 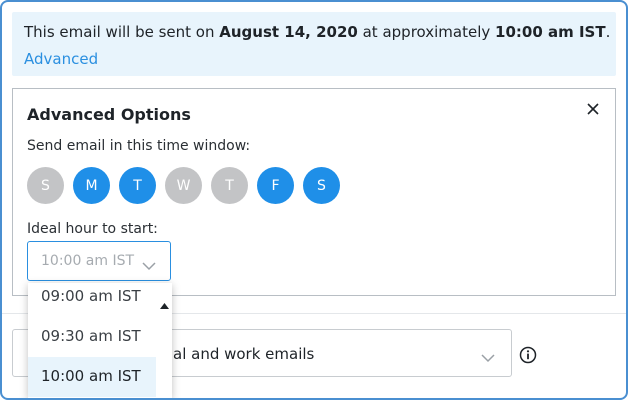 I want to click on hour-option-label: 09:00 am IST, so click(x=91, y=296).